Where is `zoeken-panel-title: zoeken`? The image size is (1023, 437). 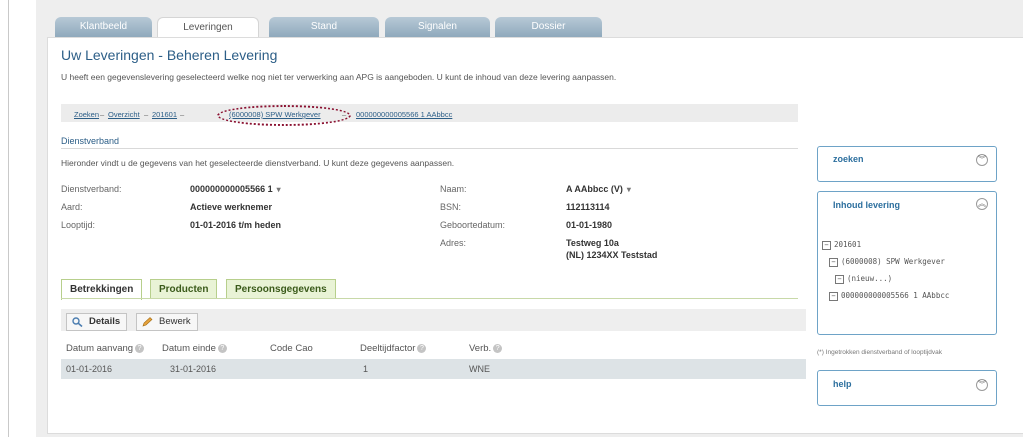 zoeken-panel-title: zoeken is located at coordinates (848, 159).